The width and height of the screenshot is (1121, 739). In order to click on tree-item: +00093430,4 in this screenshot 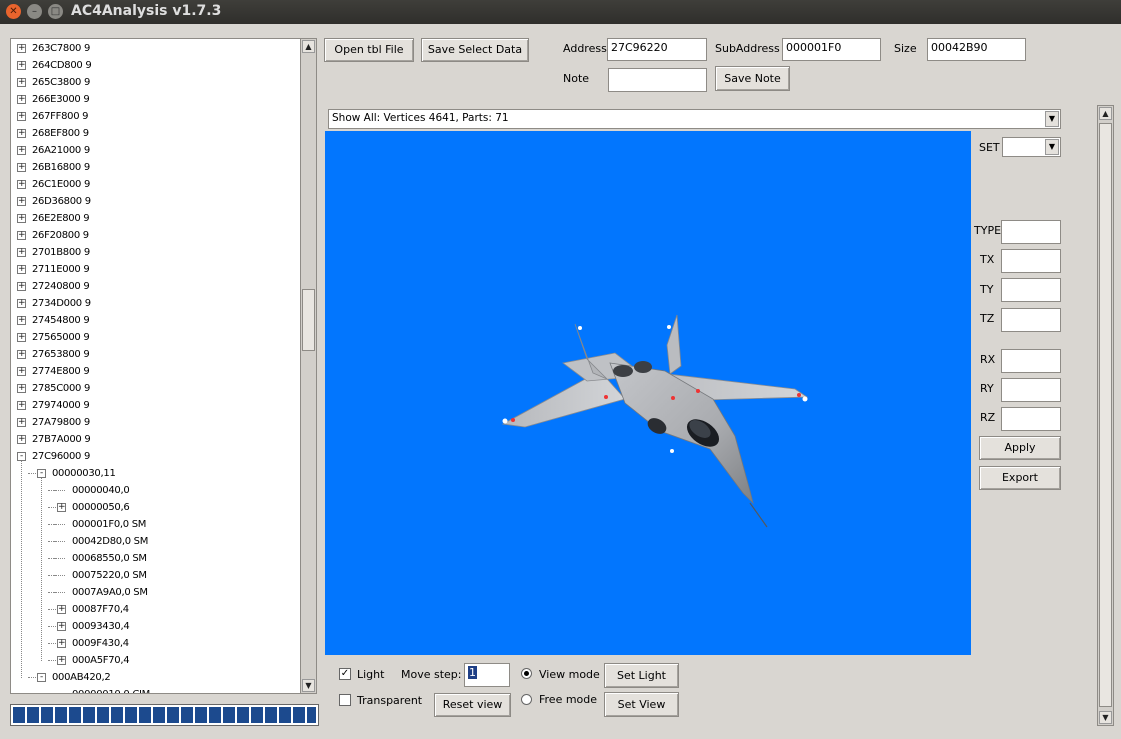, I will do `click(155, 626)`.